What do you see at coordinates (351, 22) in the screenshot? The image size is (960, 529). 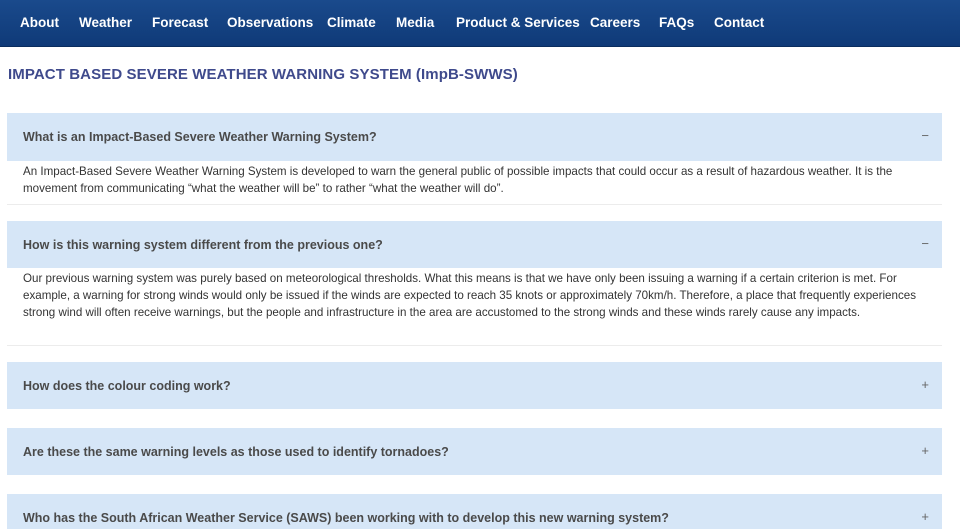 I see `nav-item-climate: Climate` at bounding box center [351, 22].